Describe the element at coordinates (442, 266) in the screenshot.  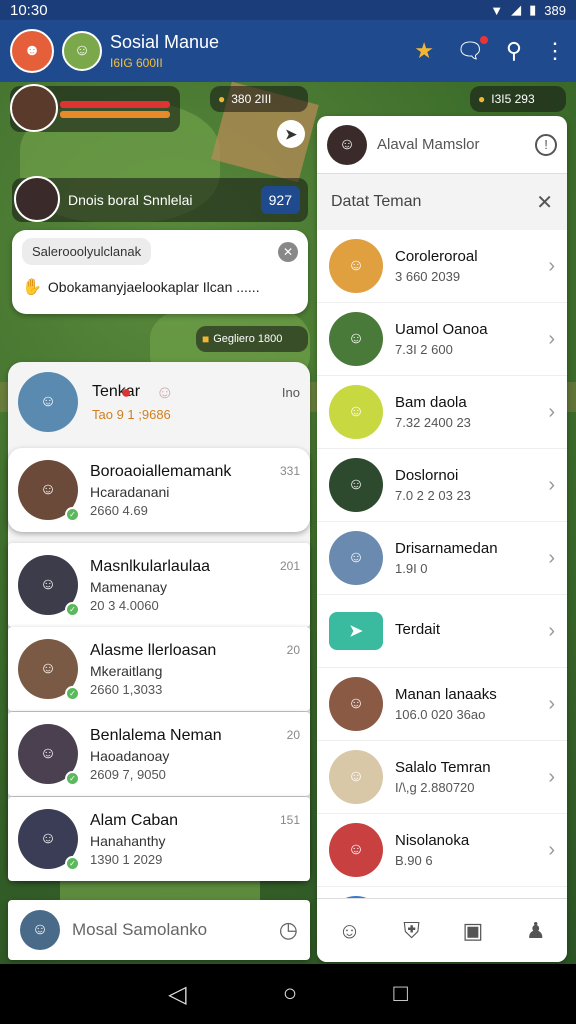
I see `friend-row: ☺ Coroleroroal 3 660 2039 ›` at that location.